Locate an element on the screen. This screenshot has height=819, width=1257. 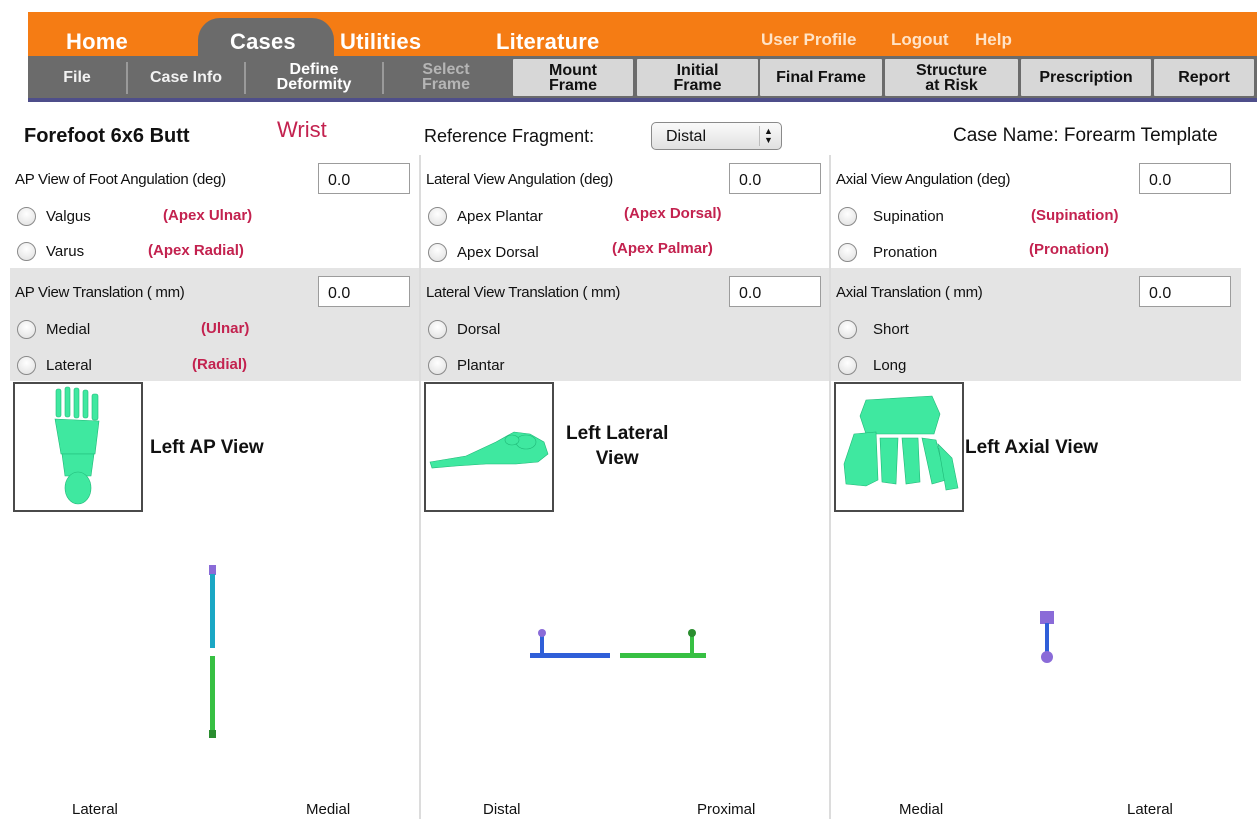
radio-long-label: Long is located at coordinates (890, 365).